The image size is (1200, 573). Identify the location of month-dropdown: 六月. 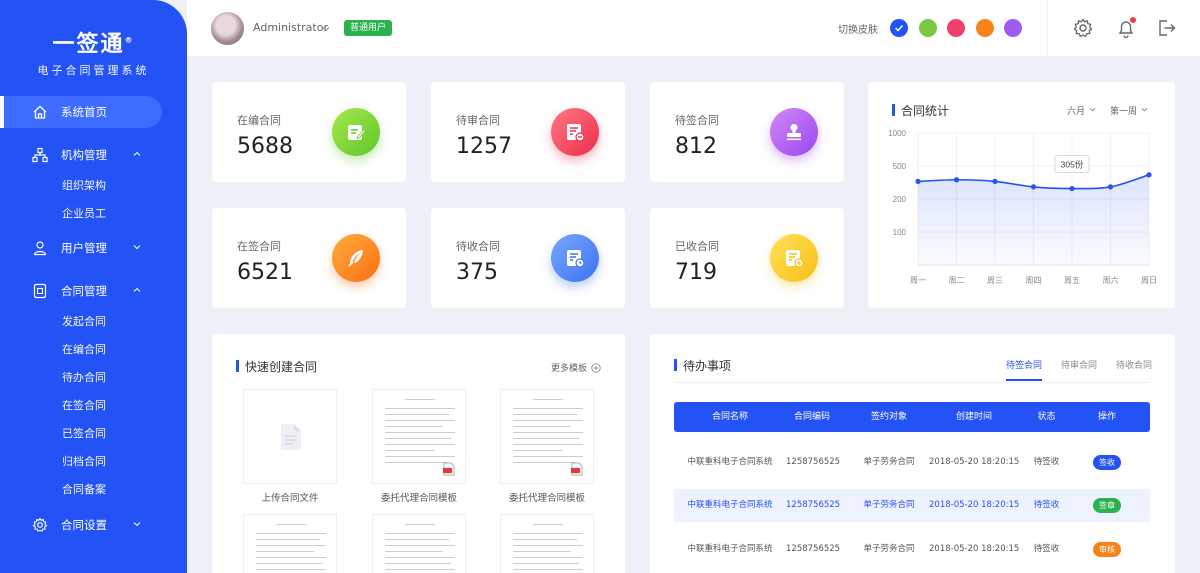
(1082, 110).